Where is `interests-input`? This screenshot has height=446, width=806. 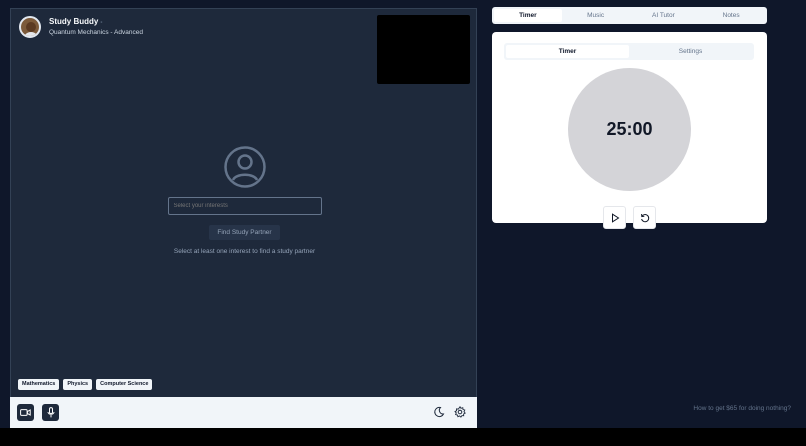
interests-input is located at coordinates (244, 206).